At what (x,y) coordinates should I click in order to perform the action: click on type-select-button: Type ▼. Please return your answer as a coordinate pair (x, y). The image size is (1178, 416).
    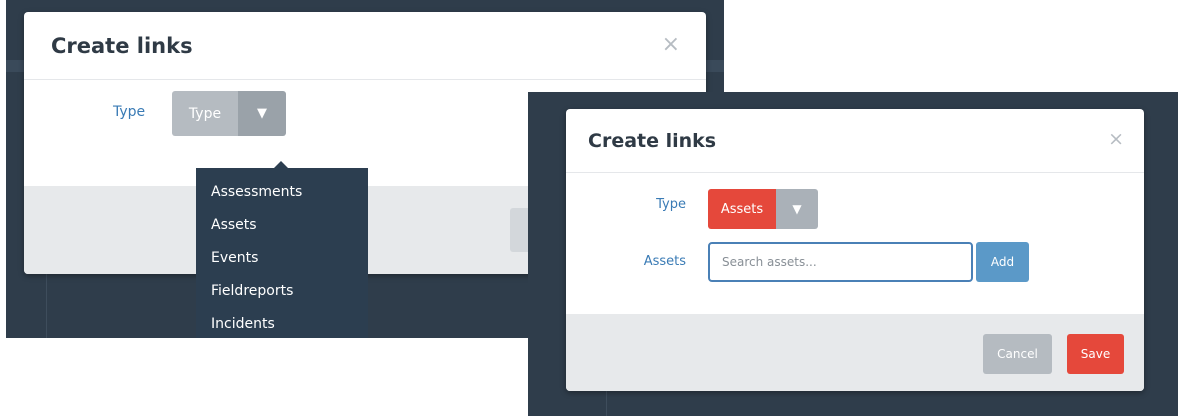
    Looking at the image, I should click on (229, 113).